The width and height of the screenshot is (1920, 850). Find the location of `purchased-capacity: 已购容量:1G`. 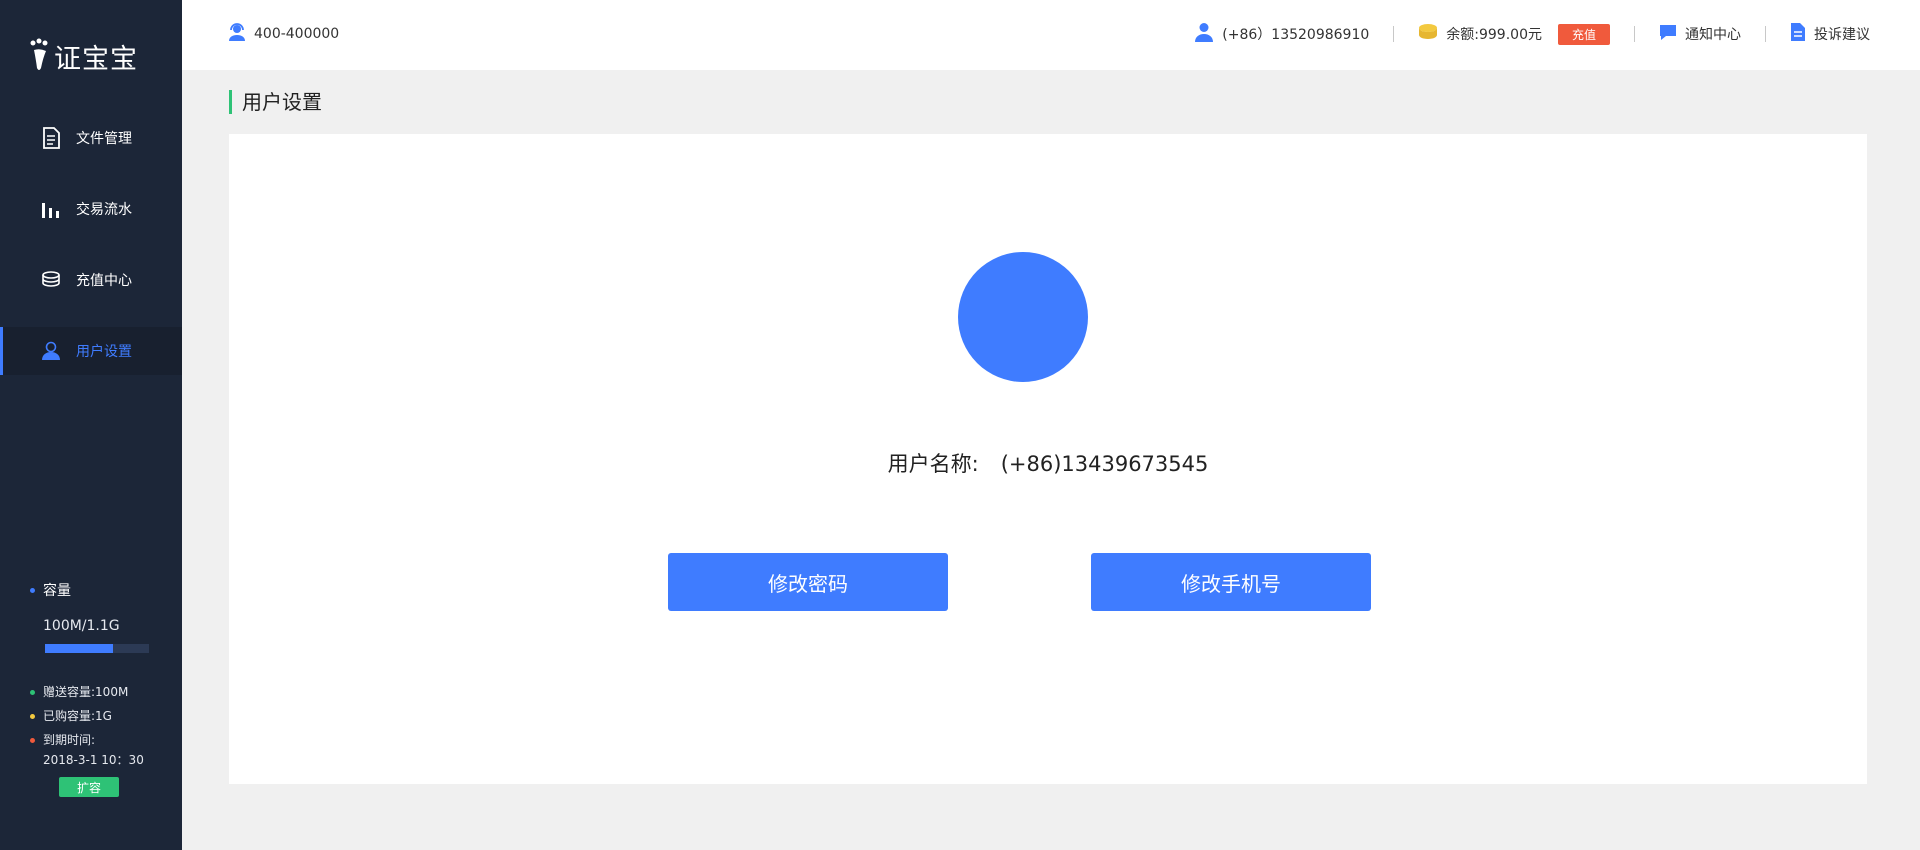

purchased-capacity: 已购容量:1G is located at coordinates (77, 716).